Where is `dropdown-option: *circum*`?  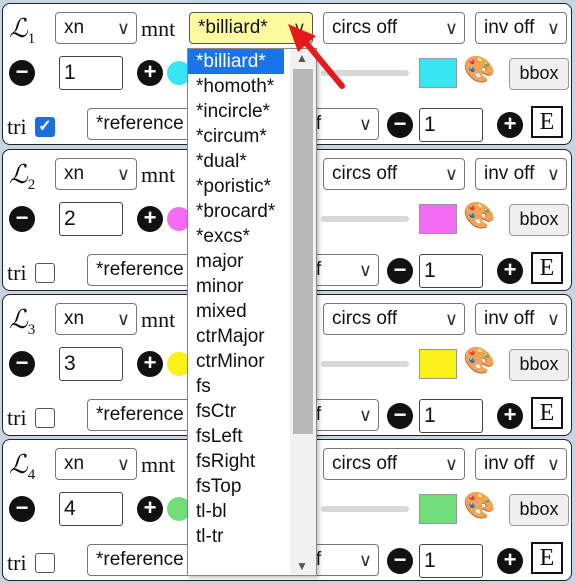
dropdown-option: *circum* is located at coordinates (236, 136).